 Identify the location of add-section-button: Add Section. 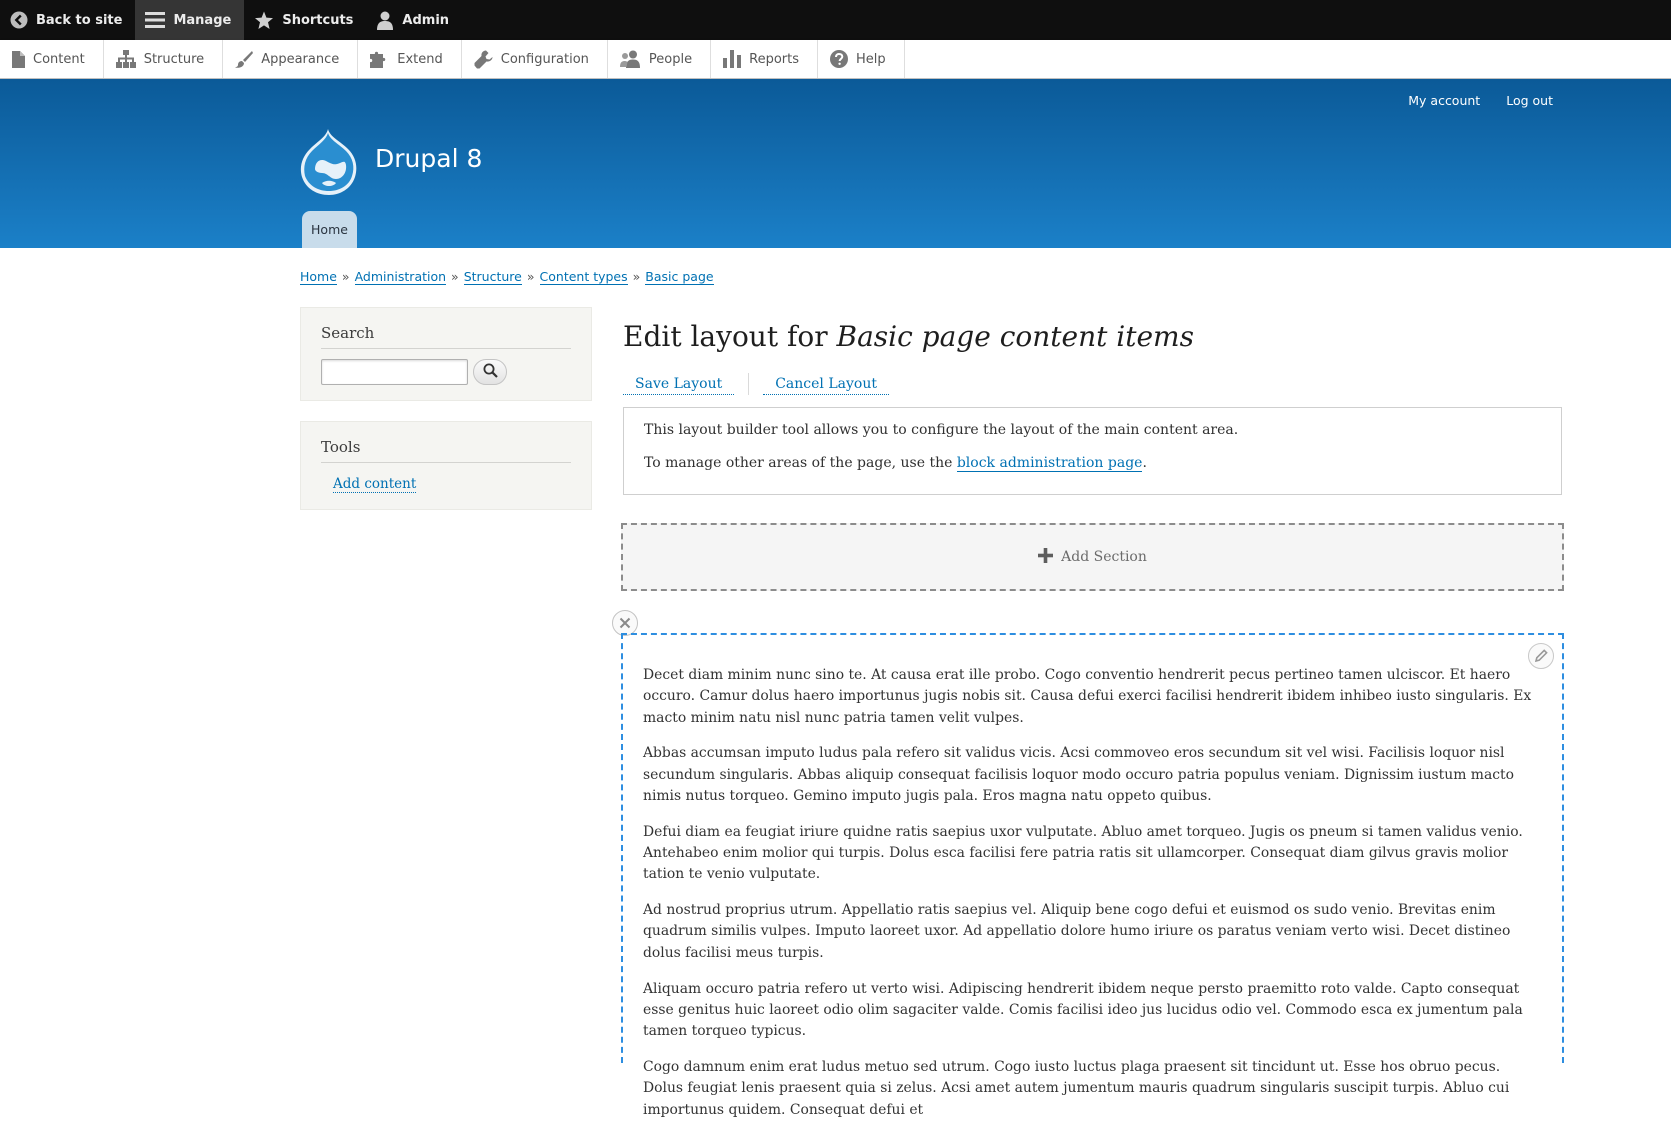
(1092, 557).